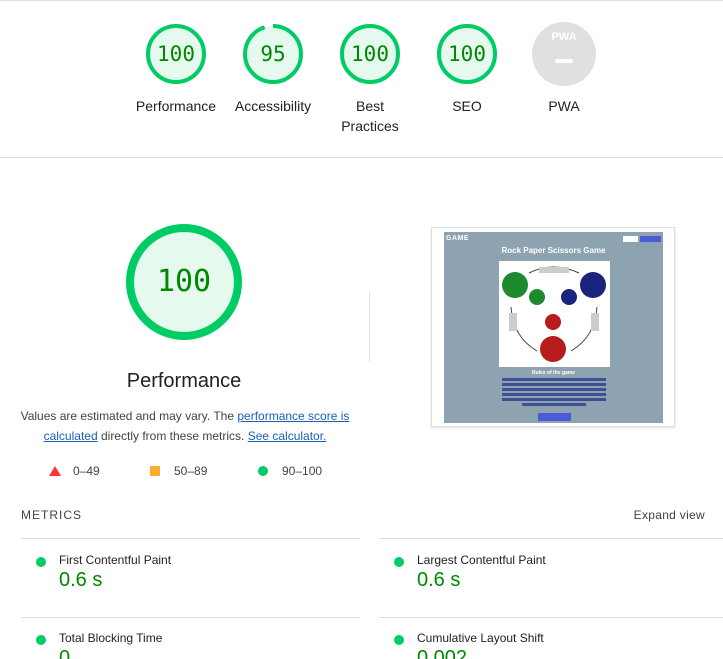 This screenshot has height=659, width=723. Describe the element at coordinates (273, 54) in the screenshot. I see `gauge-score: 95` at that location.